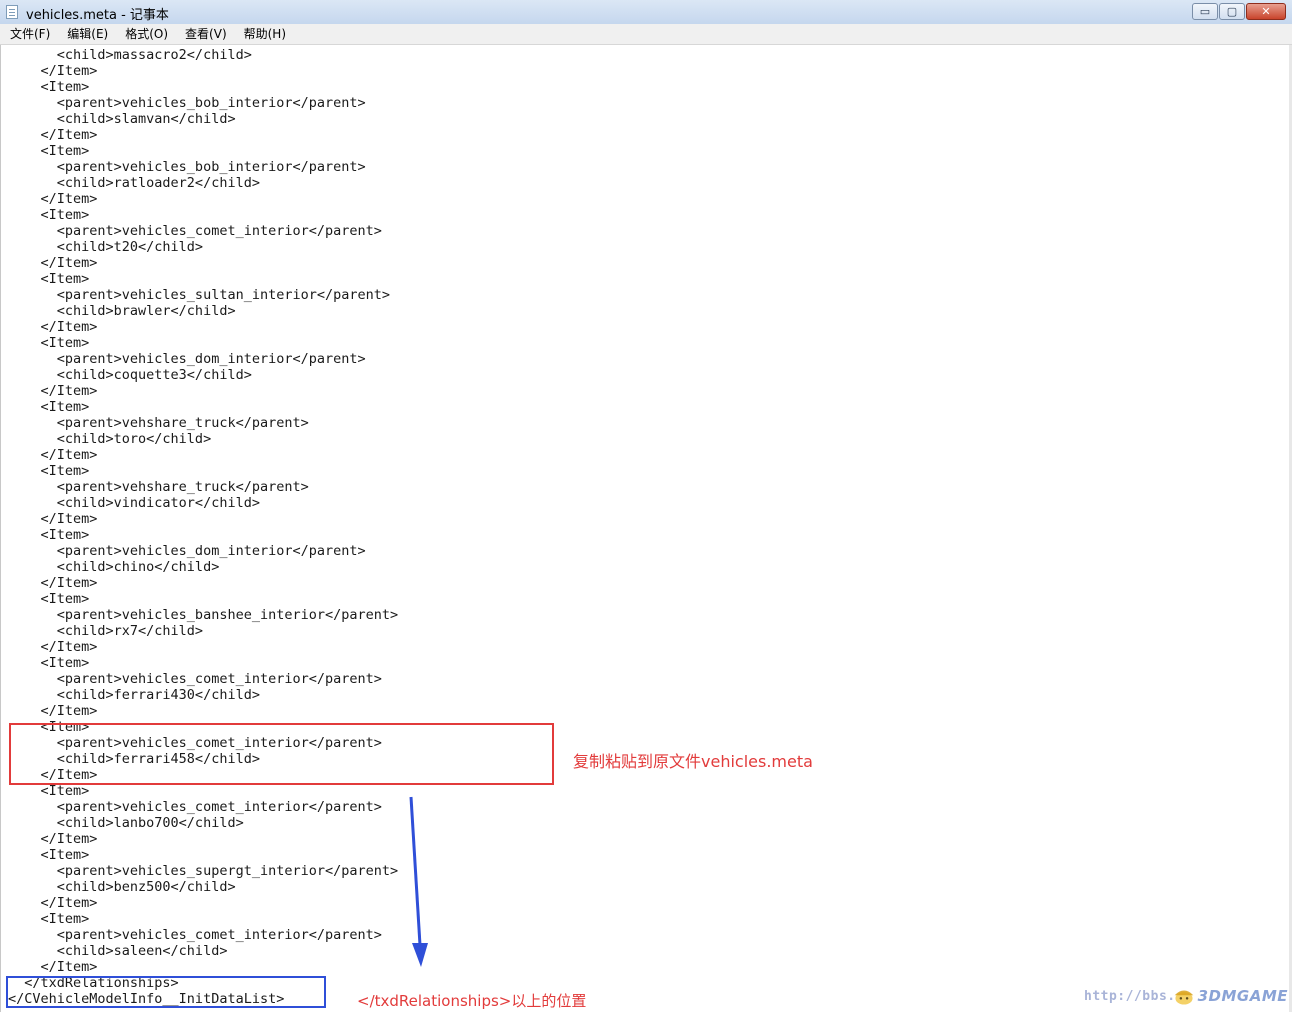  I want to click on code-line: <child>slamvan</child>, so click(122, 119).